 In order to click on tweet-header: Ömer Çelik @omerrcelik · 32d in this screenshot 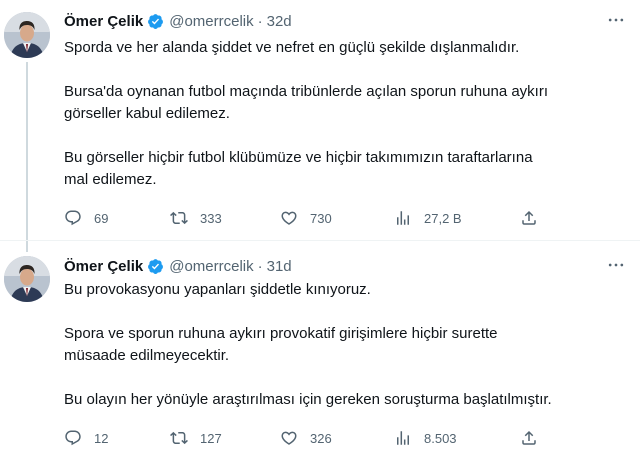, I will do `click(178, 21)`.